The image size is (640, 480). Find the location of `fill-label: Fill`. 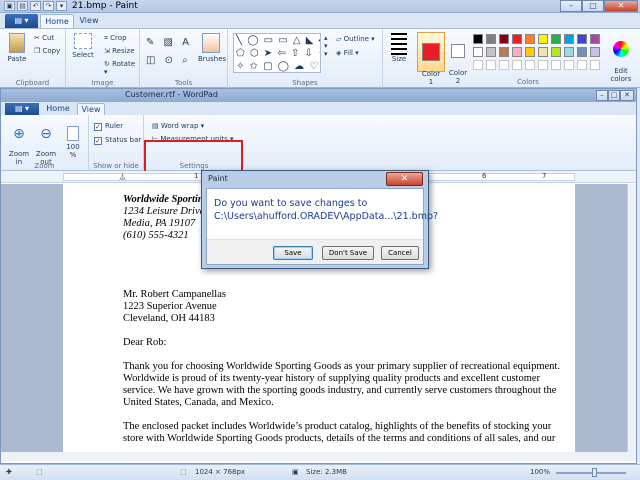

fill-label: Fill is located at coordinates (348, 53).